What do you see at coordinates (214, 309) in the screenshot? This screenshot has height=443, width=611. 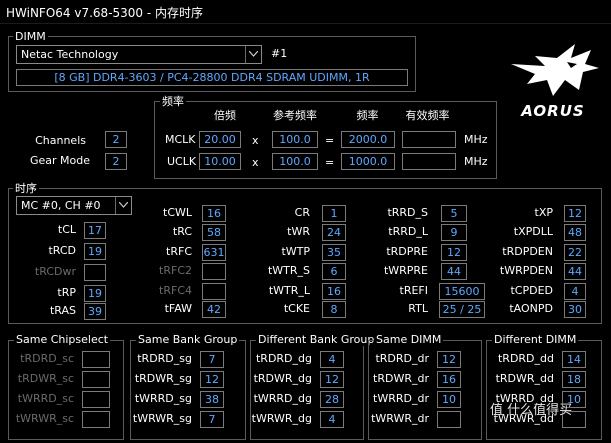 I see `timing-value-tfaw: 42` at bounding box center [214, 309].